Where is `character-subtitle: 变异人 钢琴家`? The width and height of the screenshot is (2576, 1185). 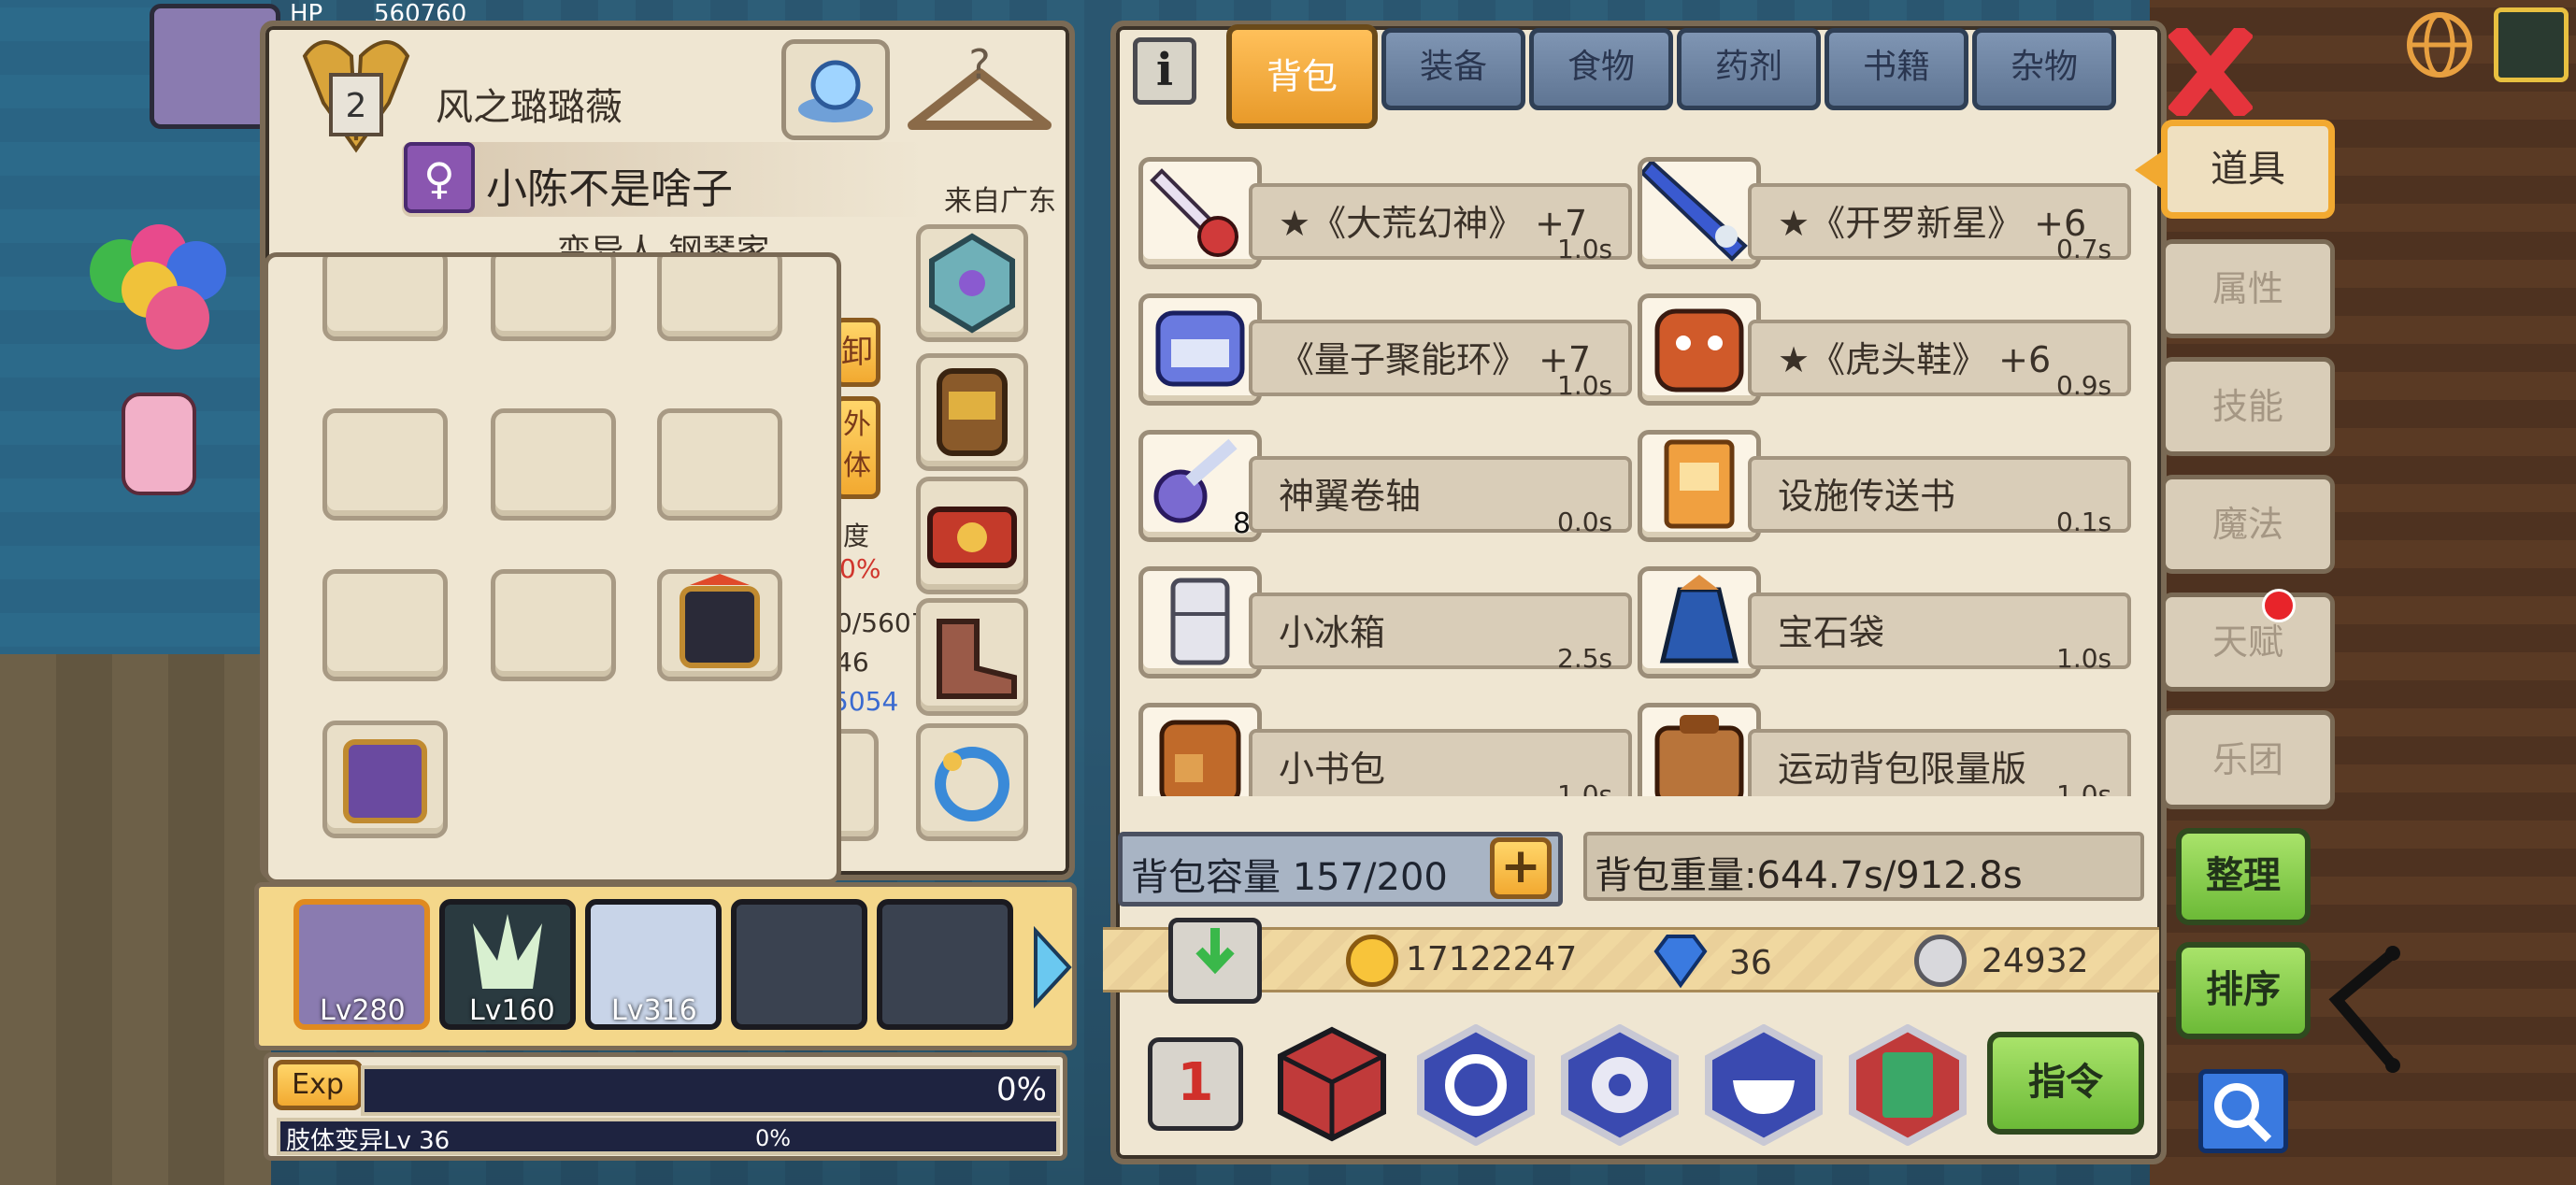
character-subtitle: 变异人 钢琴家 is located at coordinates (663, 243).